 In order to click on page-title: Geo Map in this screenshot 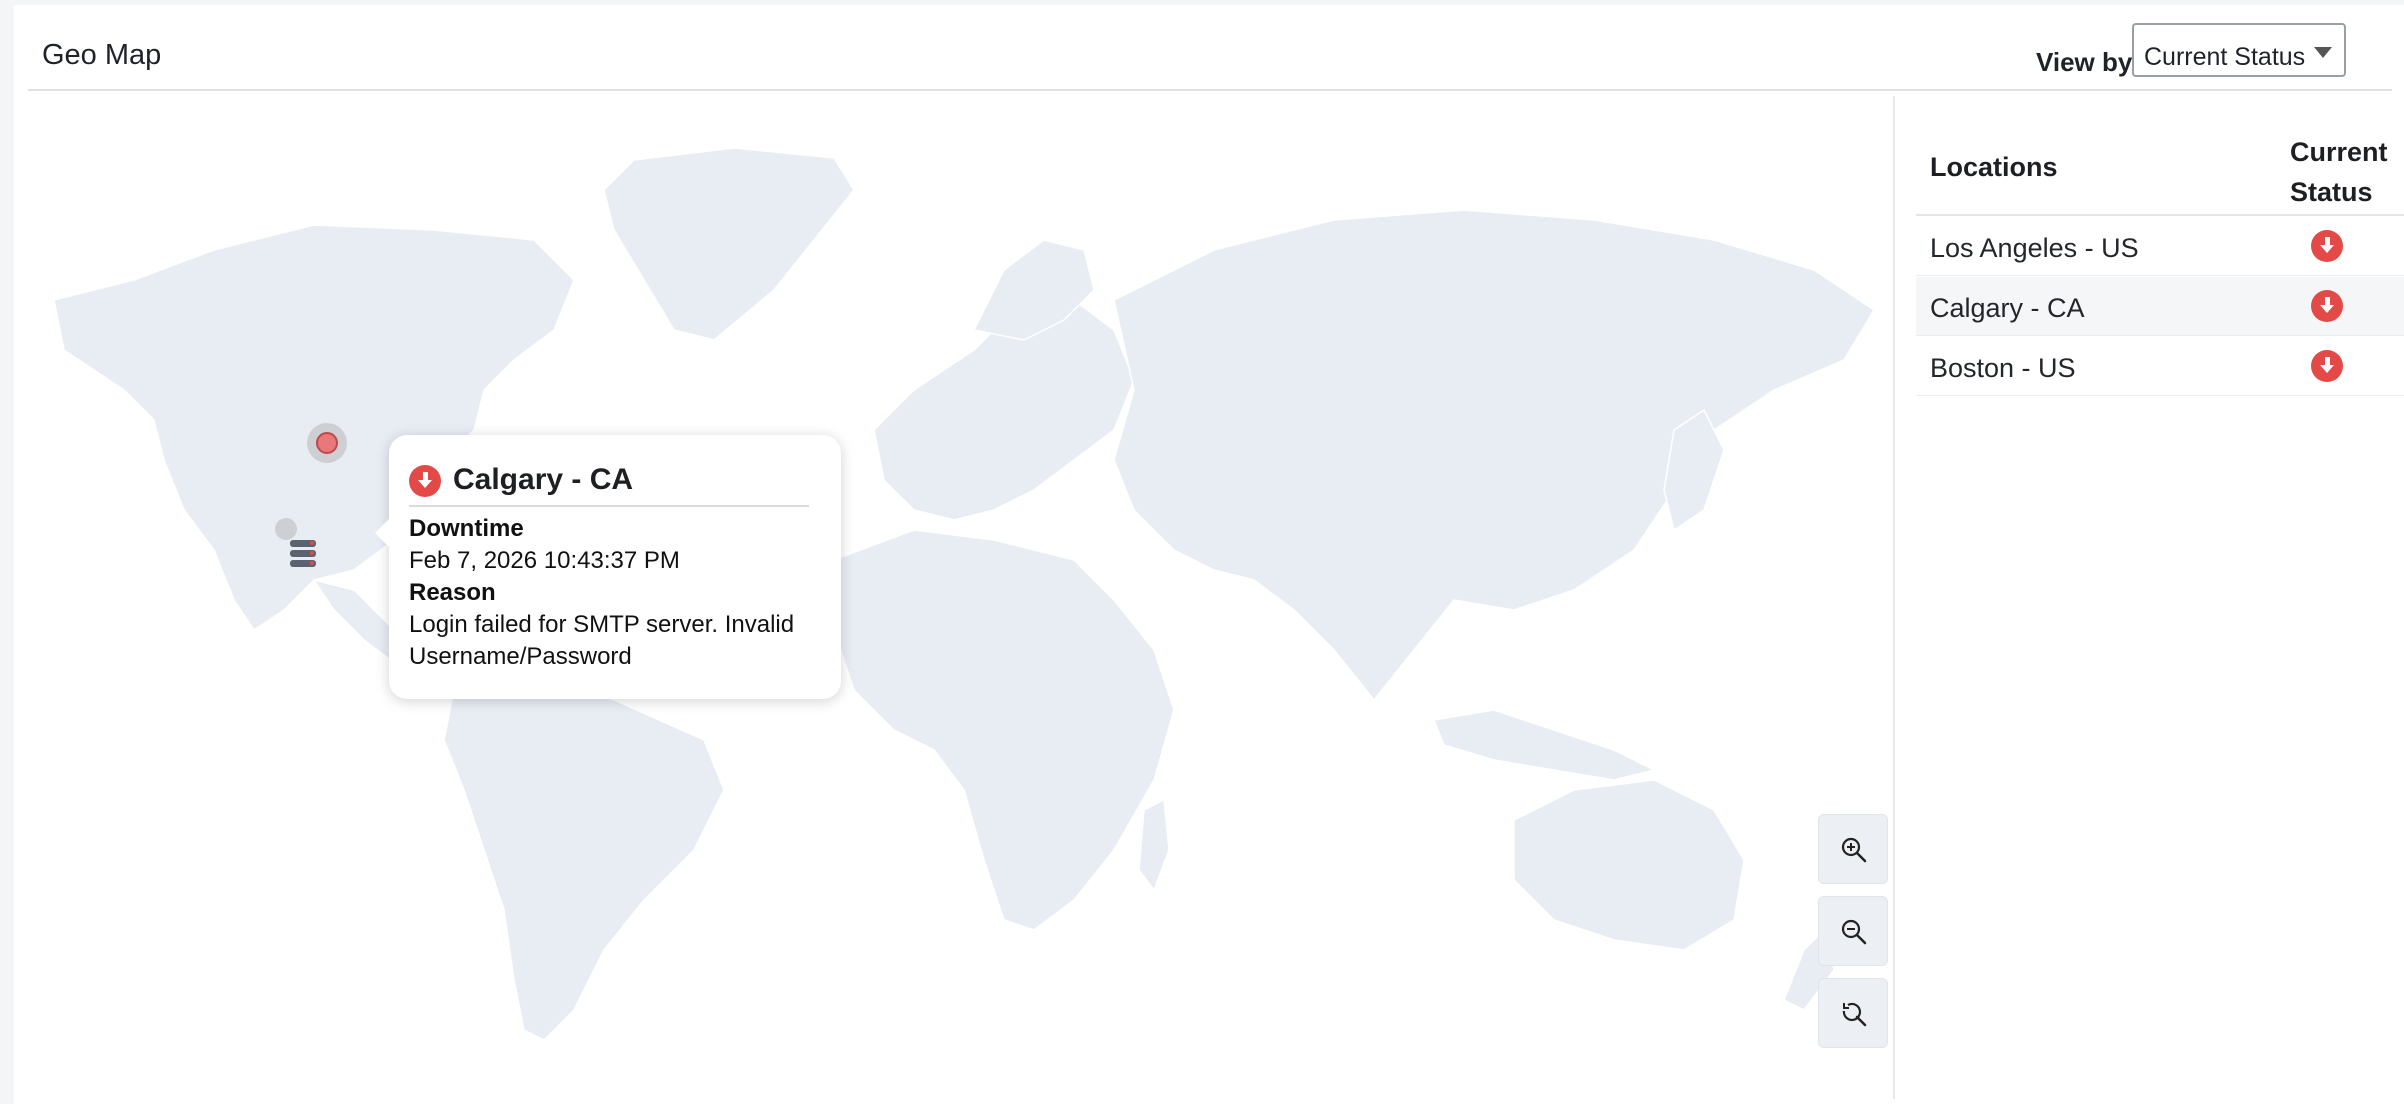, I will do `click(102, 55)`.